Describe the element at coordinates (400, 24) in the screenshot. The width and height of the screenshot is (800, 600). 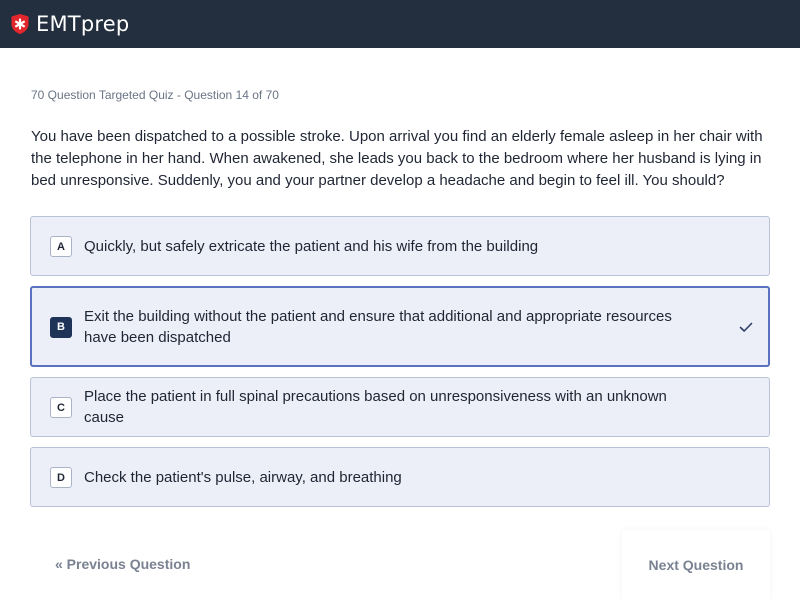
I see `top-navbar: EMTprep` at that location.